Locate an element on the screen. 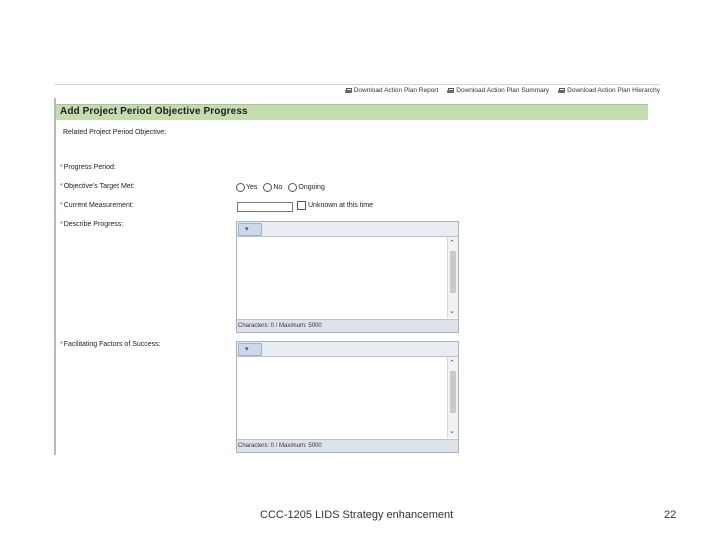 The width and height of the screenshot is (720, 540). current-measurement-label-row: *Current Measurement: is located at coordinates (97, 205).